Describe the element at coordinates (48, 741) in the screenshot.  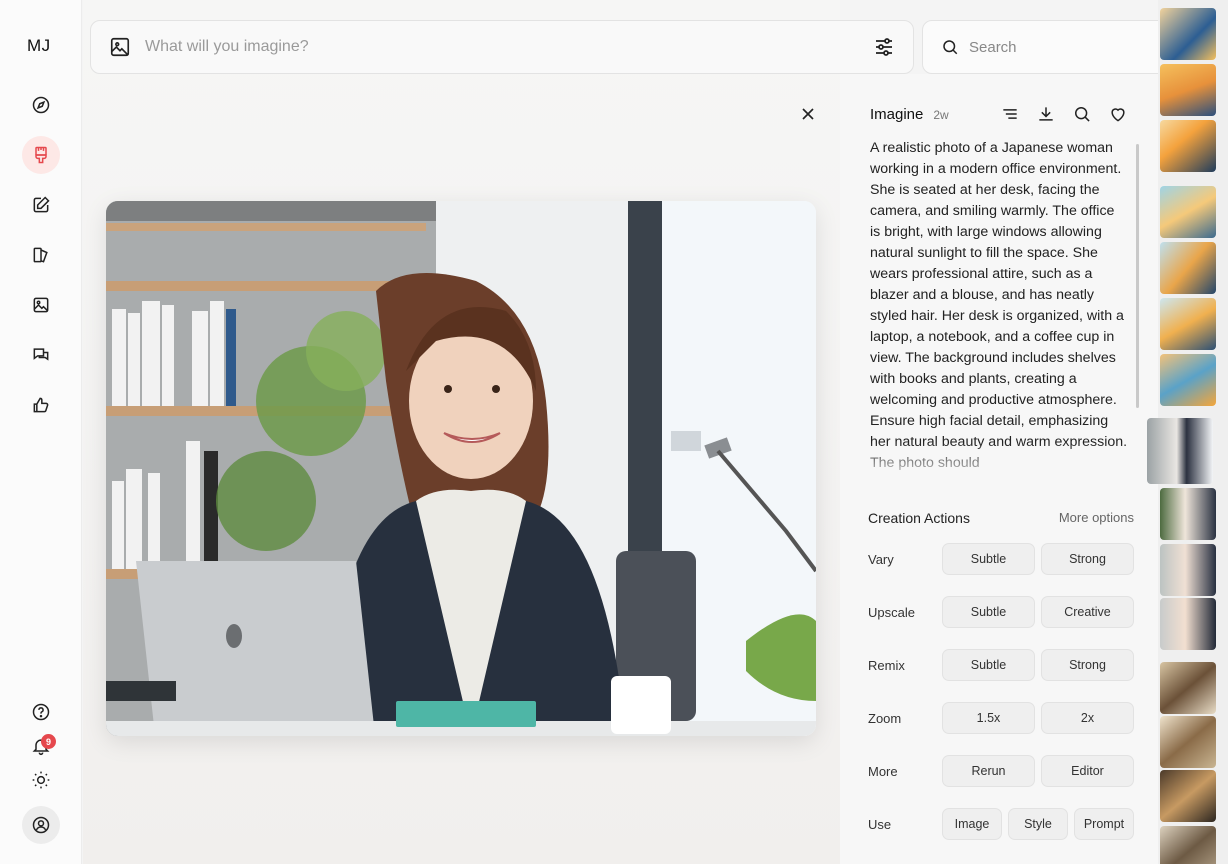
I see `notification-badge: 9` at that location.